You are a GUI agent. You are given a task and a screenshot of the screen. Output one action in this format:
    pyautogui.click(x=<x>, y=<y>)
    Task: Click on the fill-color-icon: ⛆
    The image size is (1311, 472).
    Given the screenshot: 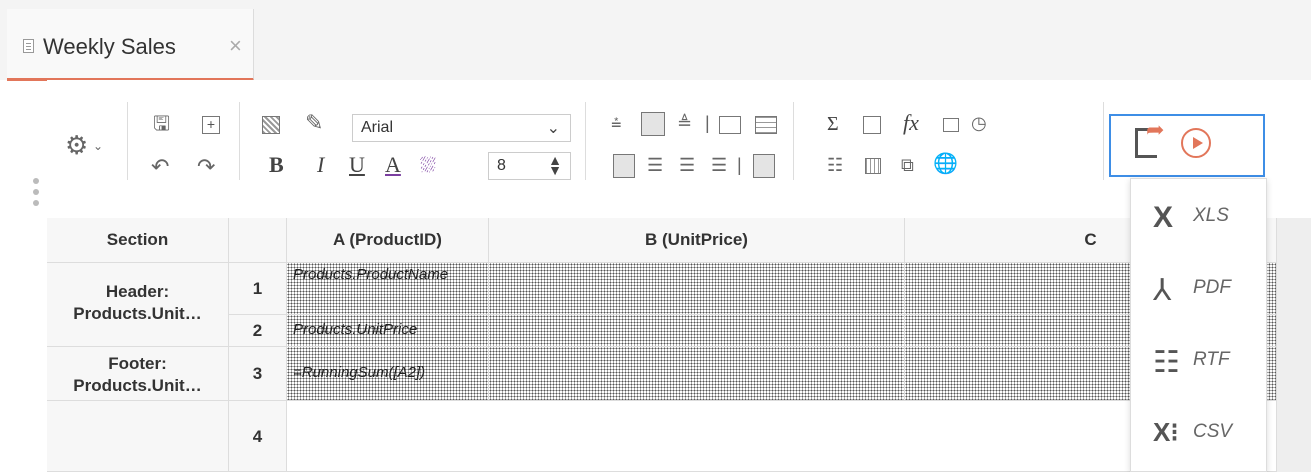 What is the action you would take?
    pyautogui.click(x=428, y=166)
    